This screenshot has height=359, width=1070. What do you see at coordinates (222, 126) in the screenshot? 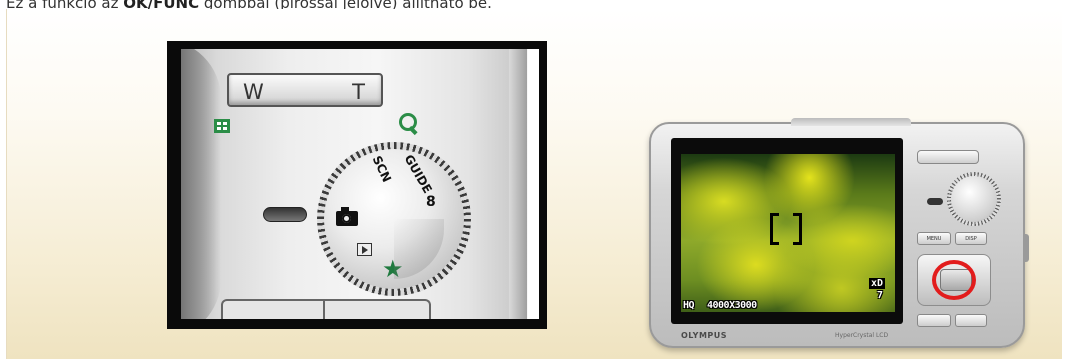
I see `wide-angle-icon` at bounding box center [222, 126].